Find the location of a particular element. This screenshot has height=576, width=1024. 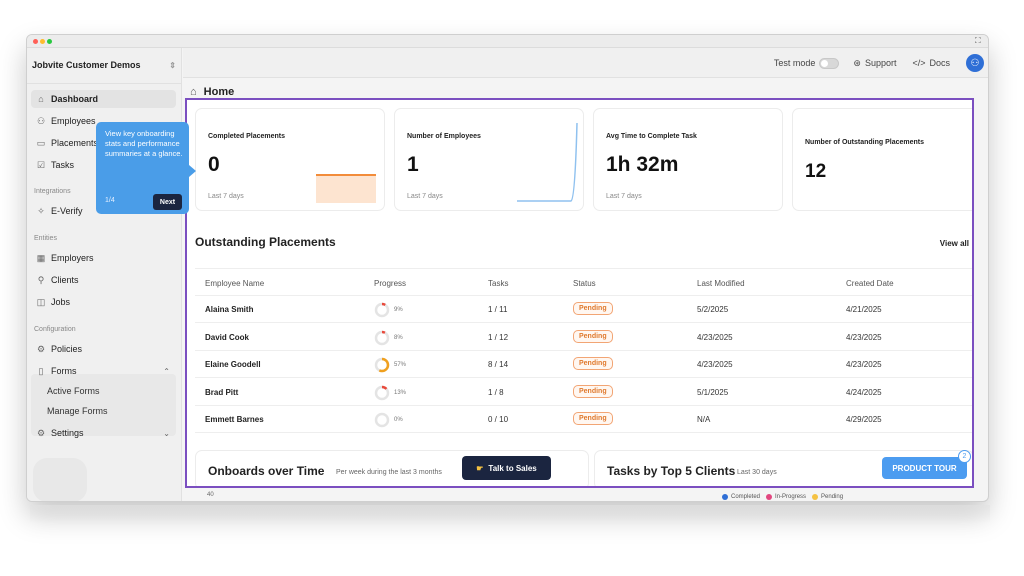

tooltip-step: 1/4 is located at coordinates (110, 200).